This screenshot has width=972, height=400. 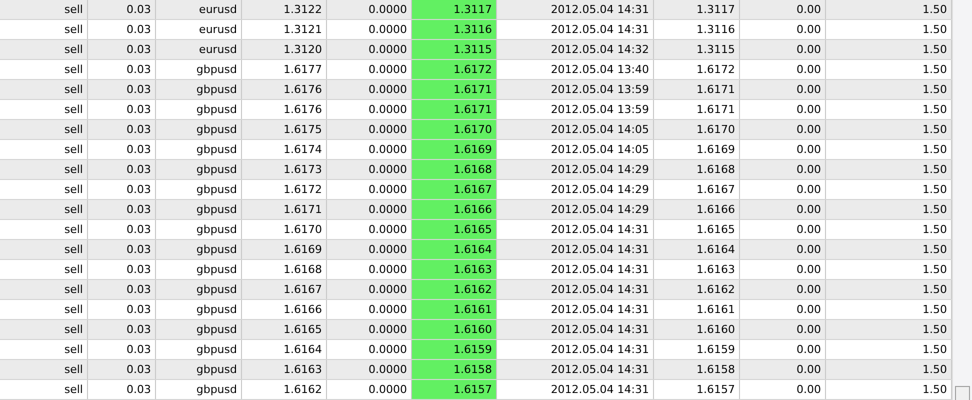 What do you see at coordinates (962, 393) in the screenshot?
I see `scroll-down-button` at bounding box center [962, 393].